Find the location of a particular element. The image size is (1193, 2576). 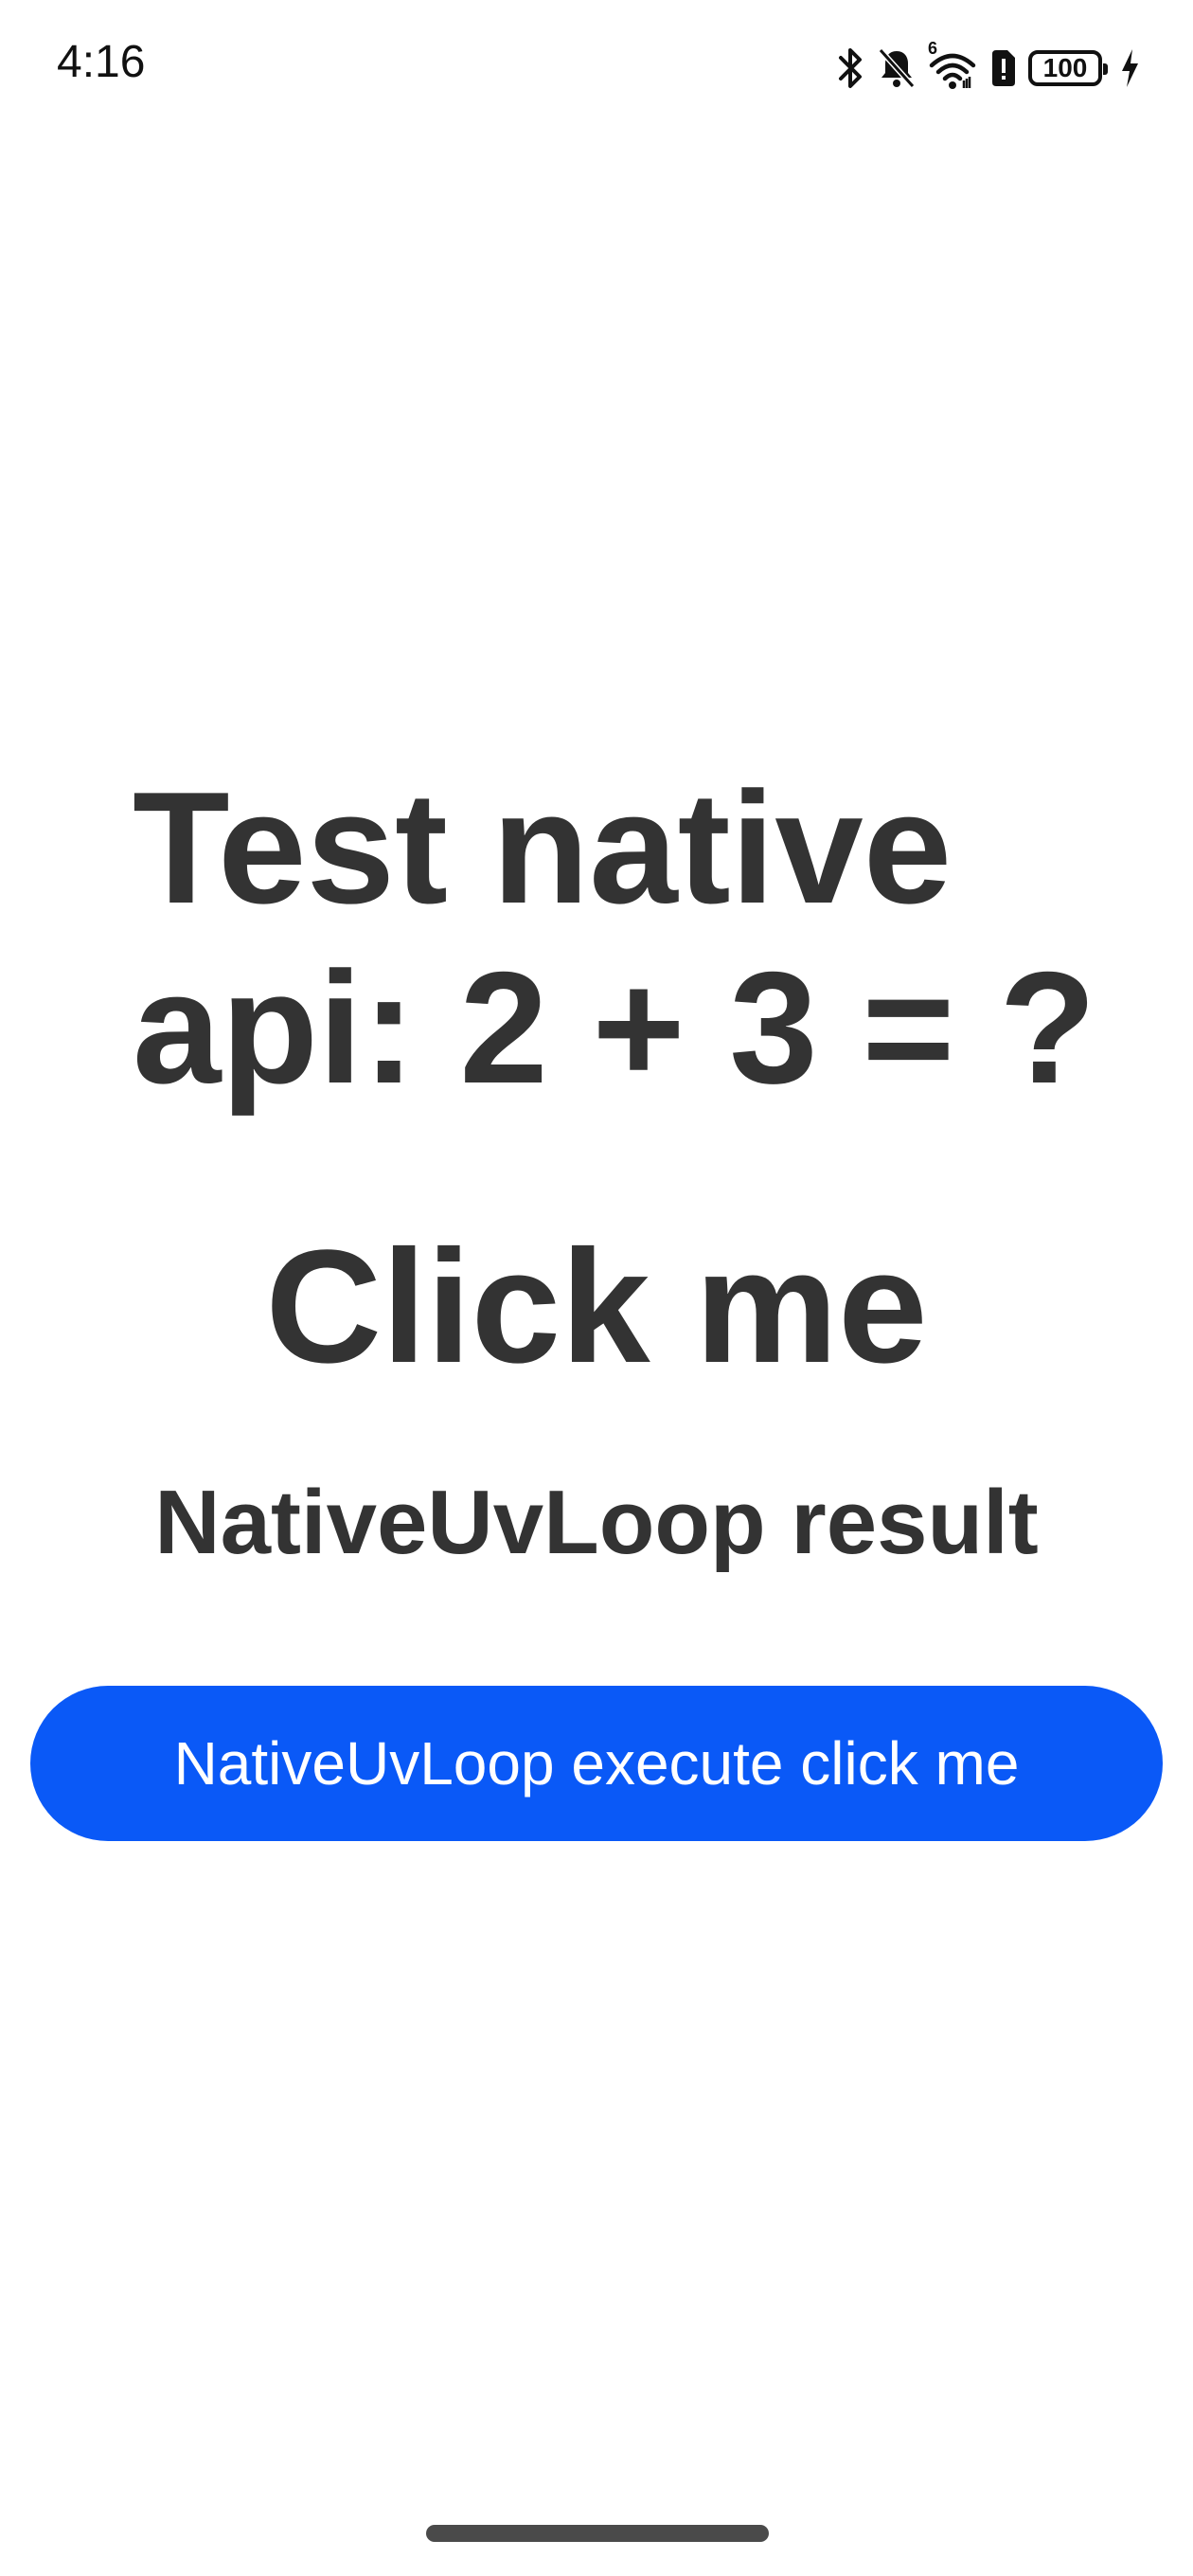

execute-button: NativeUvLoop execute click me is located at coordinates (596, 1763).